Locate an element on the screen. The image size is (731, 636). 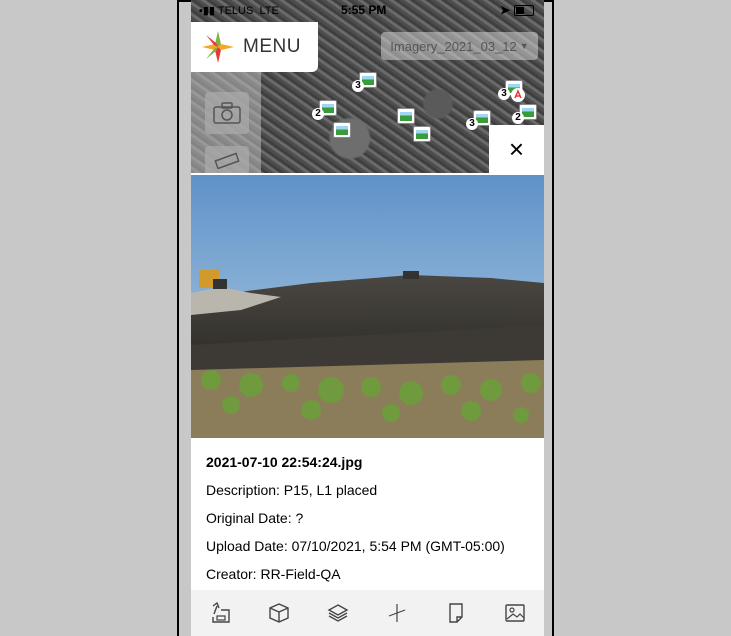
cube-icon is located at coordinates (279, 613).